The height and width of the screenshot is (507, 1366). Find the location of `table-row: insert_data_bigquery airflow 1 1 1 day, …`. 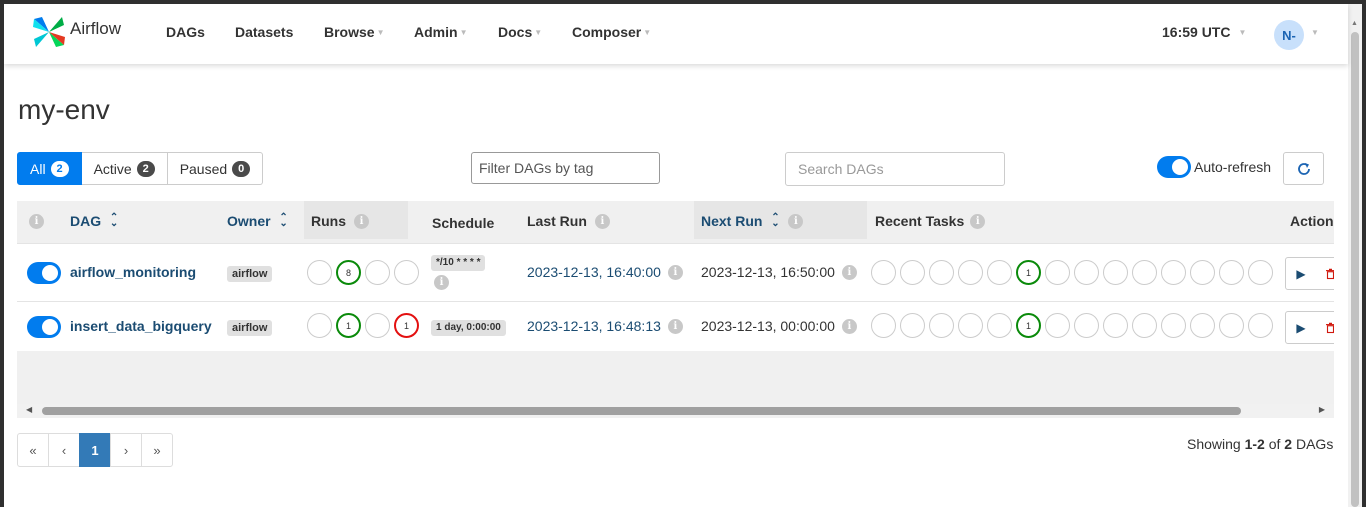

table-row: insert_data_bigquery airflow 1 1 1 day, … is located at coordinates (675, 326).